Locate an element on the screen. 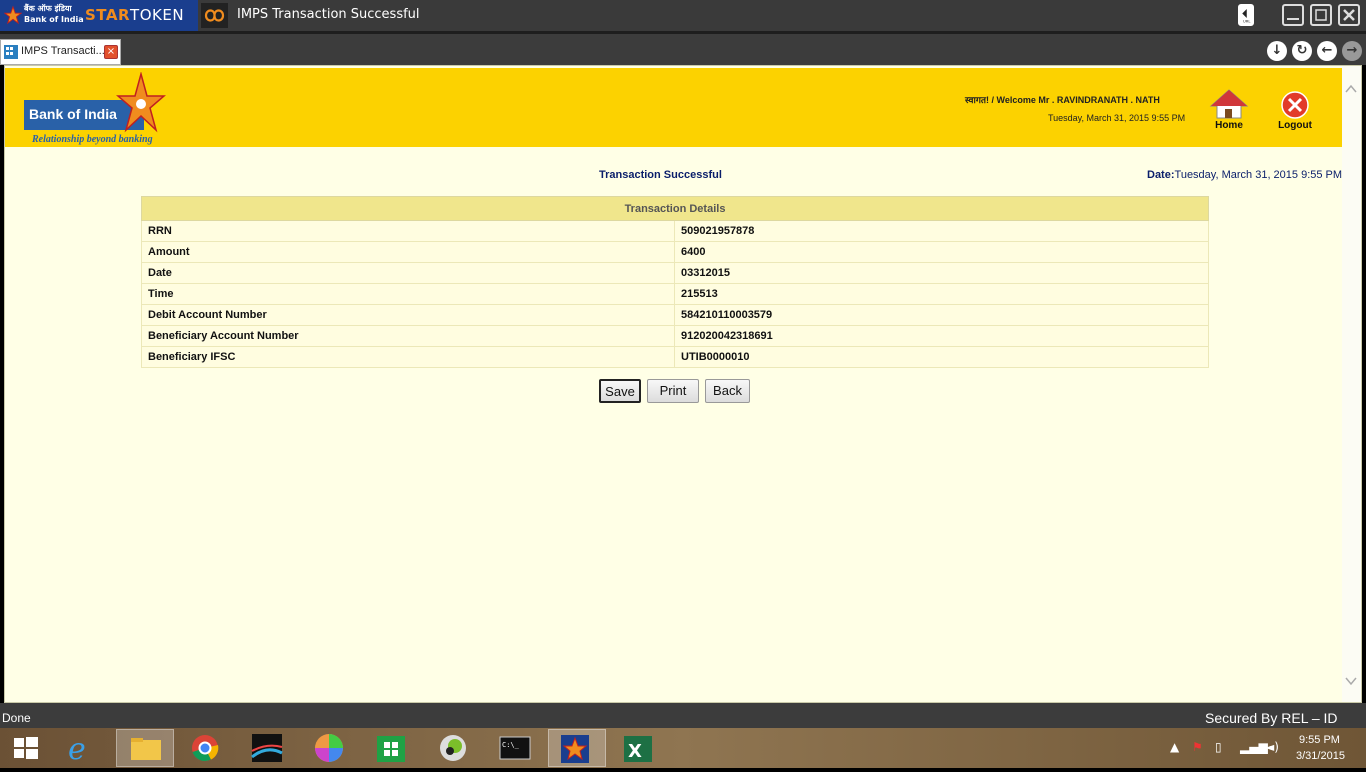 Image resolution: width=1366 pixels, height=772 pixels. brand-name: STARTOKEN is located at coordinates (134, 15).